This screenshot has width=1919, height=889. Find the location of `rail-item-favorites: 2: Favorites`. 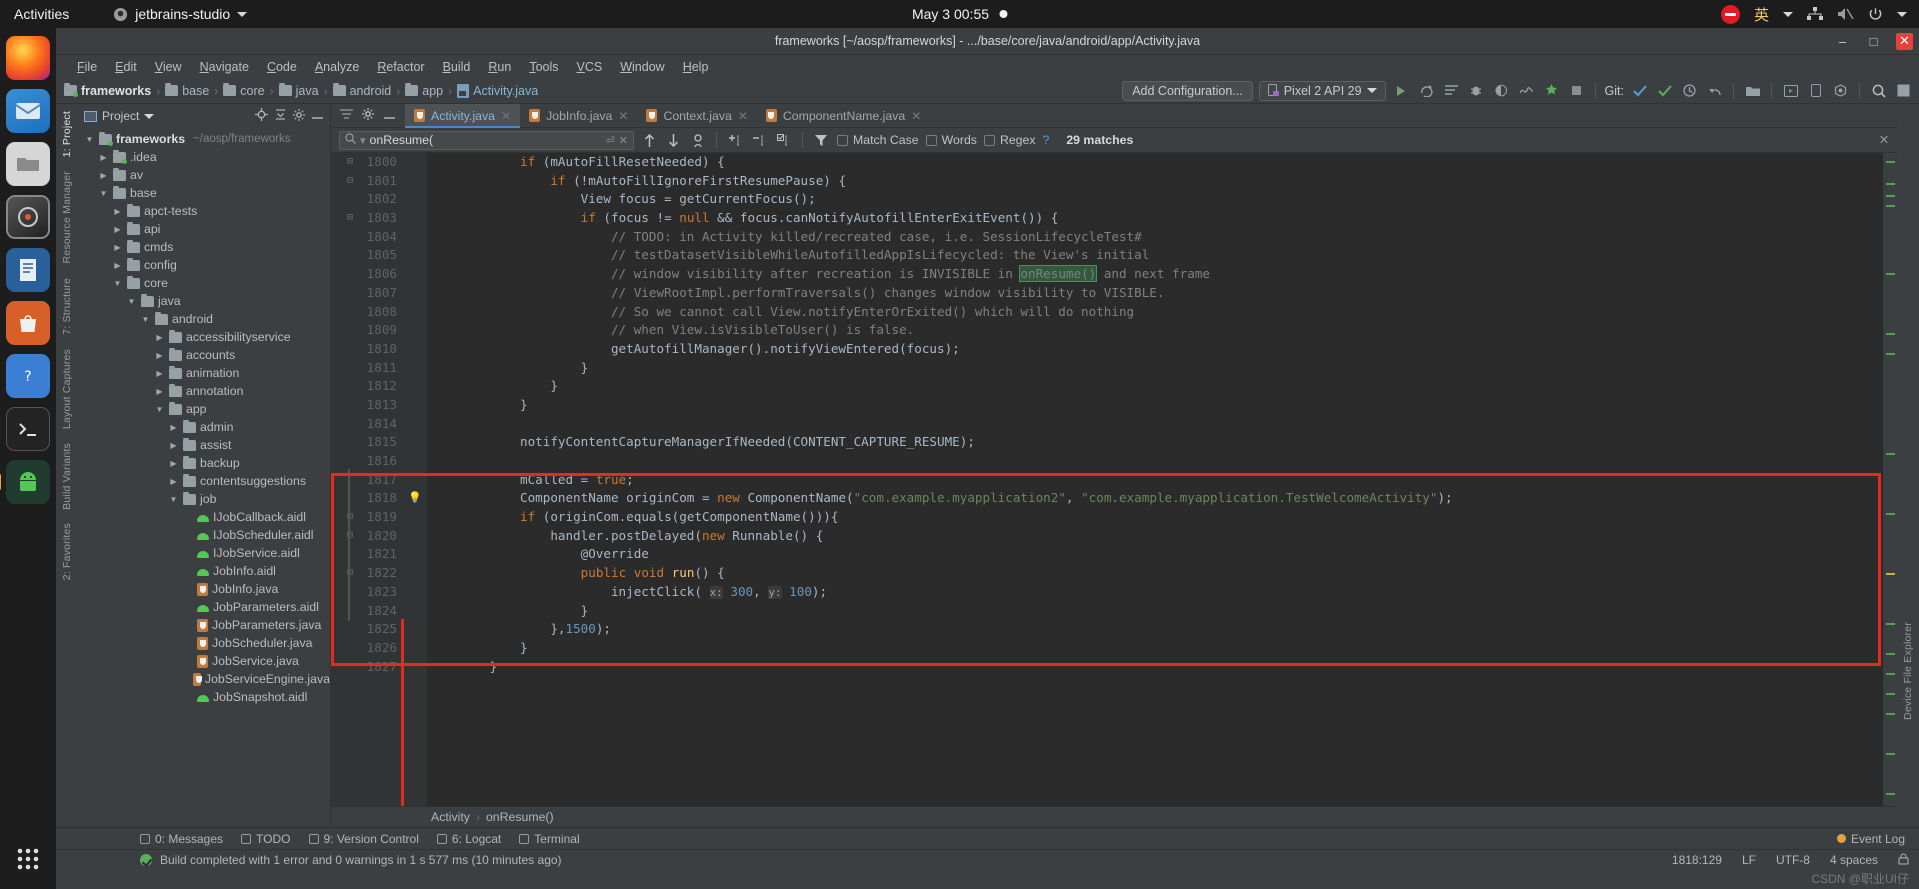

rail-item-favorites: 2: Favorites is located at coordinates (67, 551).